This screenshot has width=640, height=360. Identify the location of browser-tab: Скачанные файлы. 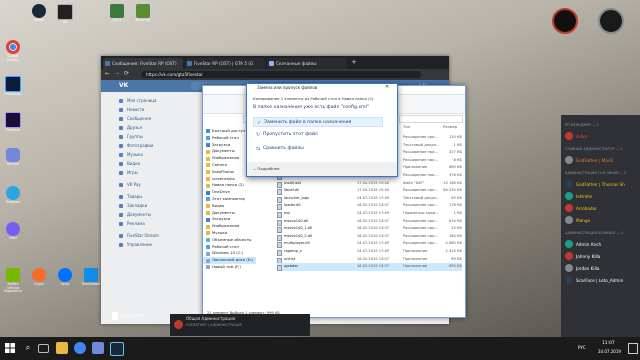
(307, 63).